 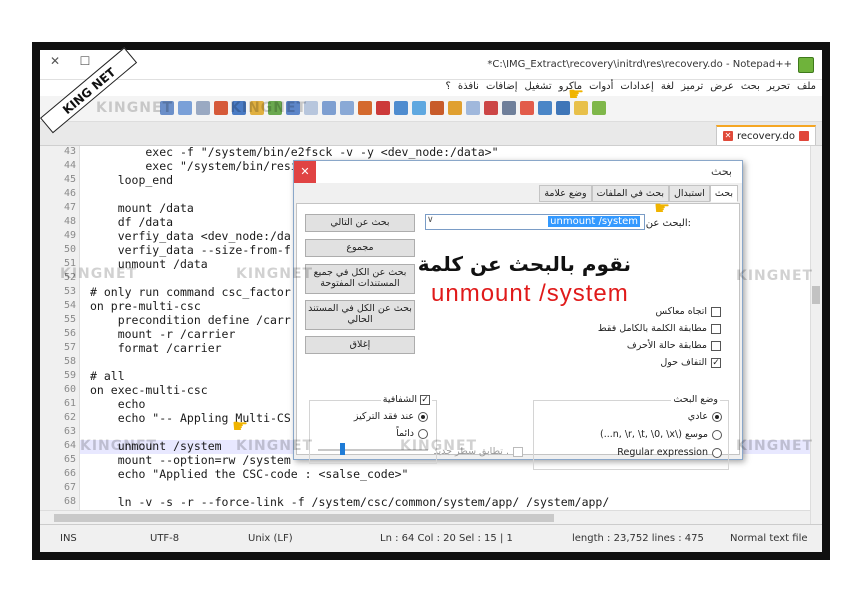 I want to click on new-file-icon, so click(x=599, y=108).